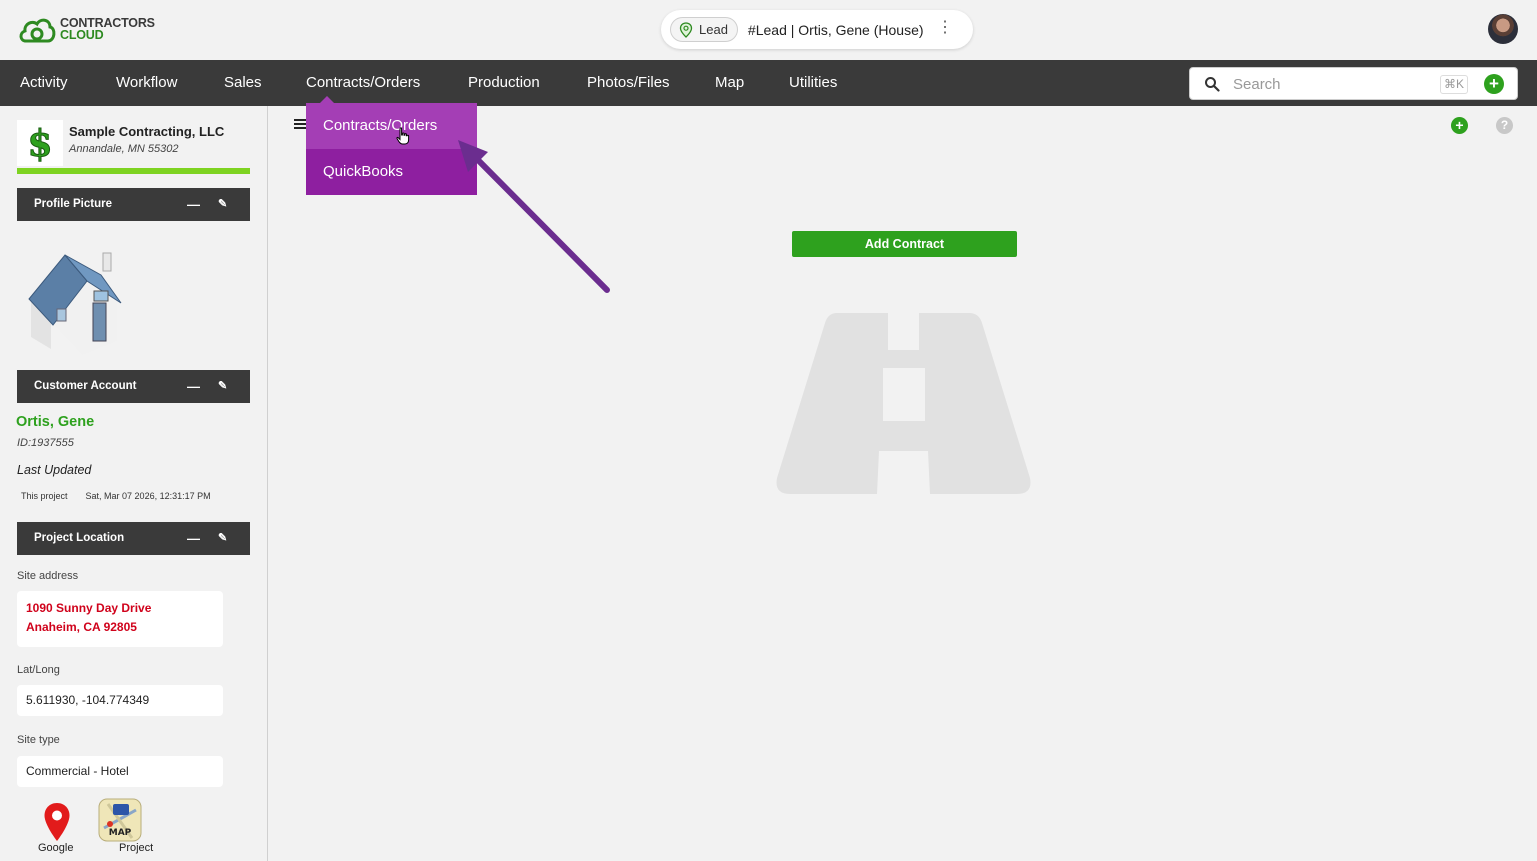 The image size is (1537, 861). I want to click on logo-line2: CLOUD, so click(82, 35).